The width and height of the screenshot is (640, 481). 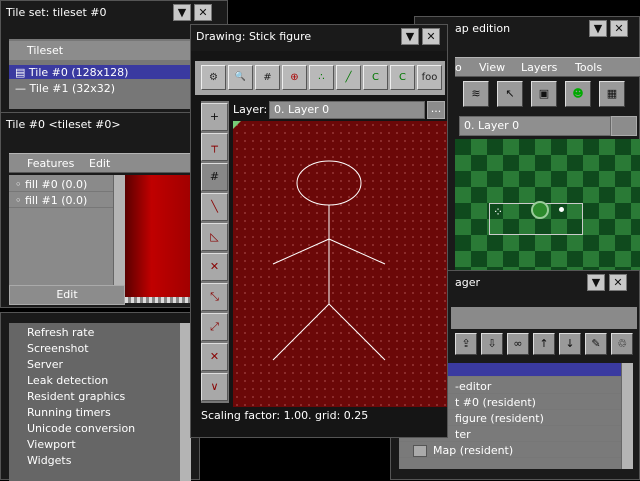 What do you see at coordinates (347, 110) in the screenshot?
I see `layer-field: 0. Layer 0` at bounding box center [347, 110].